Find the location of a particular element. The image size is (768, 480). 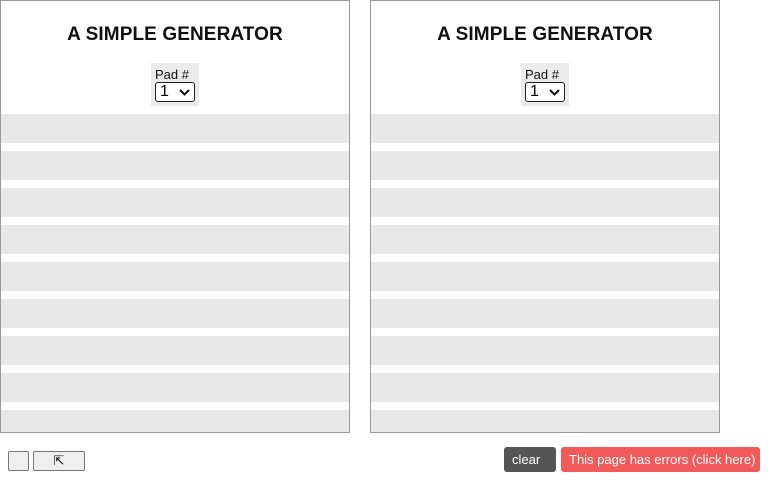

clear-button: clear is located at coordinates (530, 459).